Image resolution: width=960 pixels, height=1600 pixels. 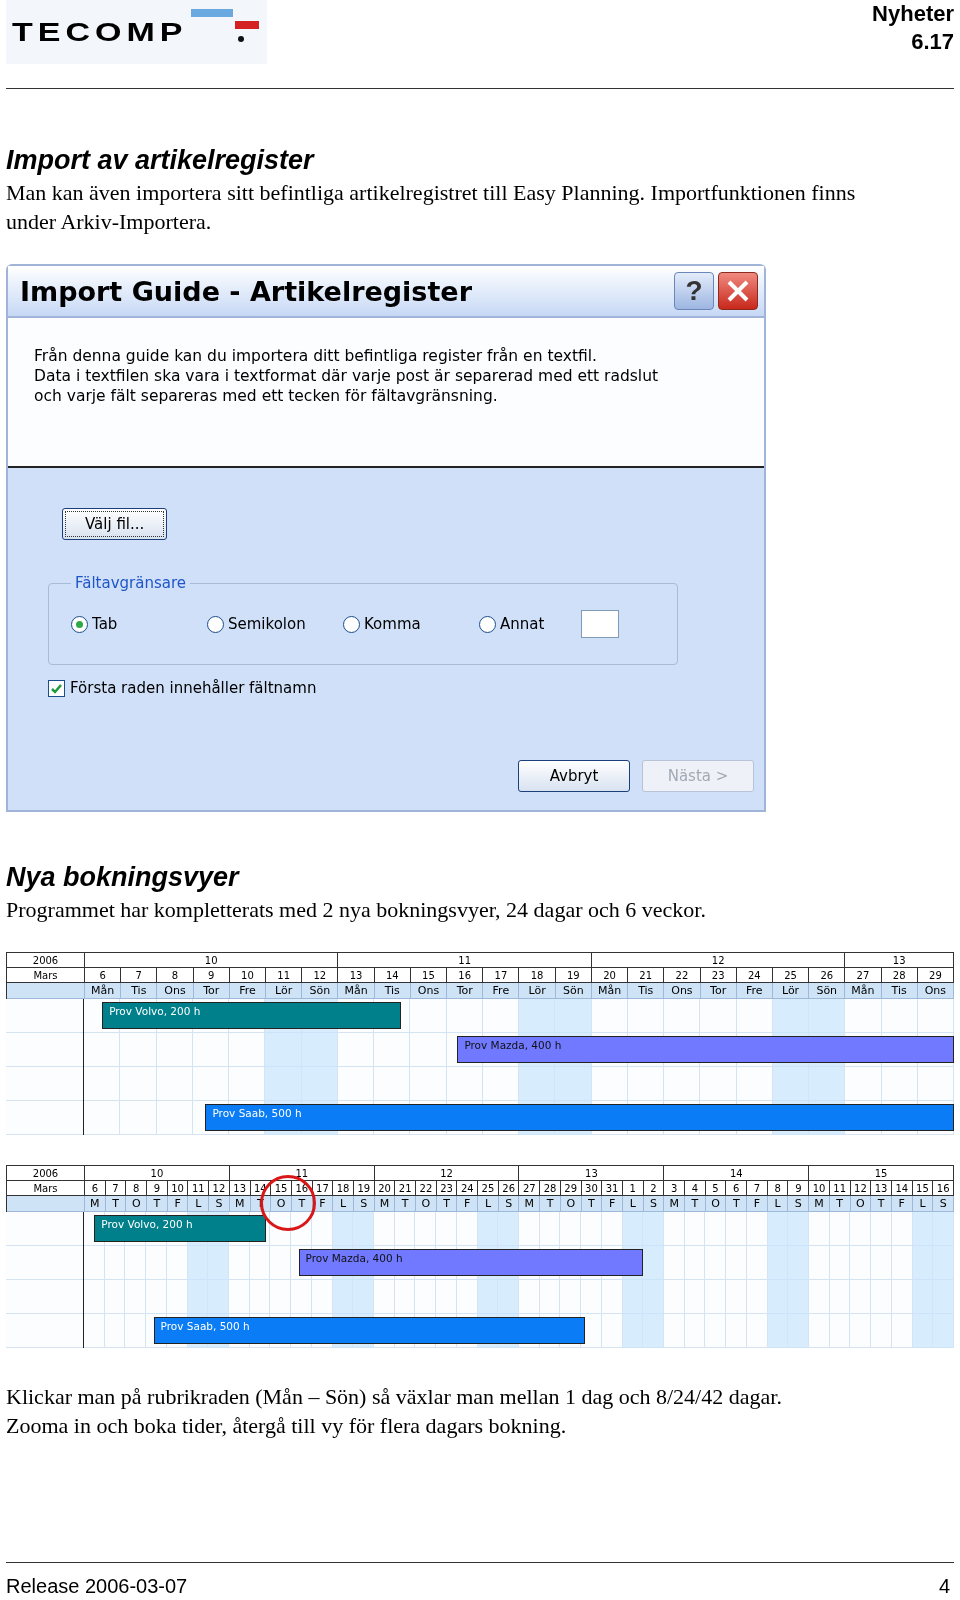 I want to click on close-button, so click(x=738, y=291).